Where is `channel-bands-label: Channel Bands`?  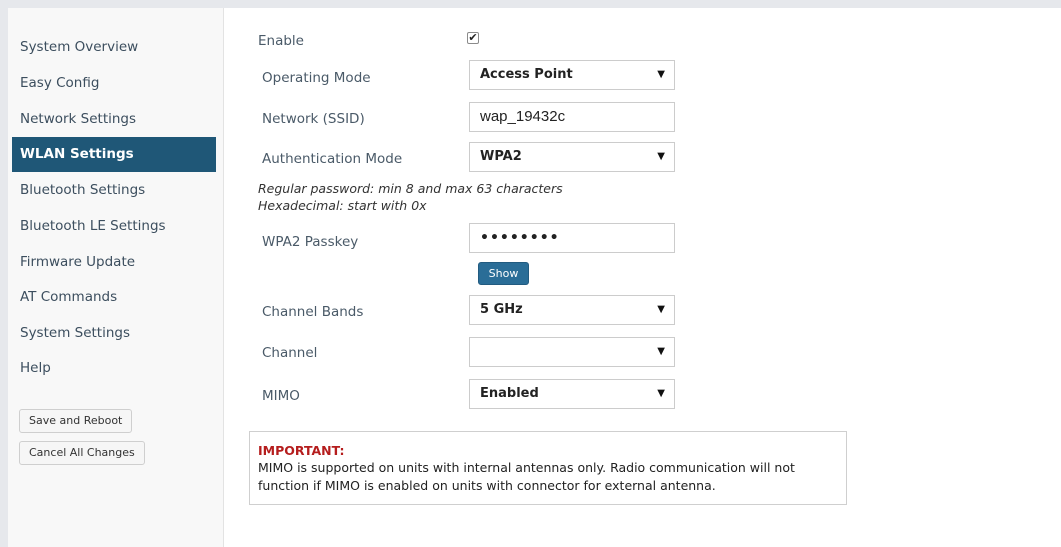 channel-bands-label: Channel Bands is located at coordinates (313, 312).